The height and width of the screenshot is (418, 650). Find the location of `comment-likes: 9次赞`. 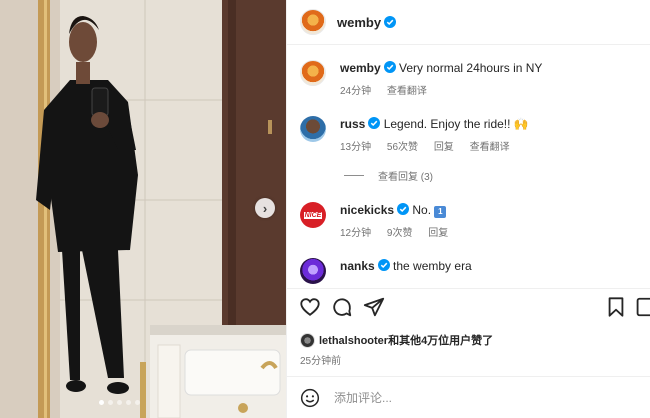

comment-likes: 9次赞 is located at coordinates (400, 233).